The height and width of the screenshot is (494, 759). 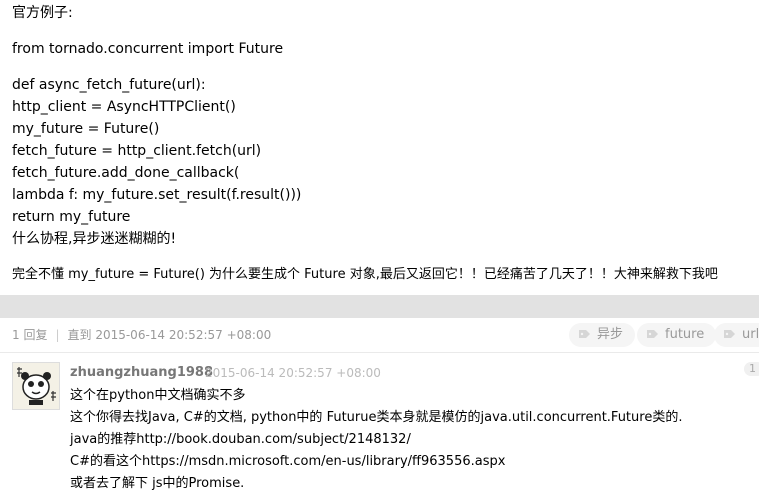 I want to click on topic-line: fetch_future.add_done_callback(, so click(x=126, y=173).